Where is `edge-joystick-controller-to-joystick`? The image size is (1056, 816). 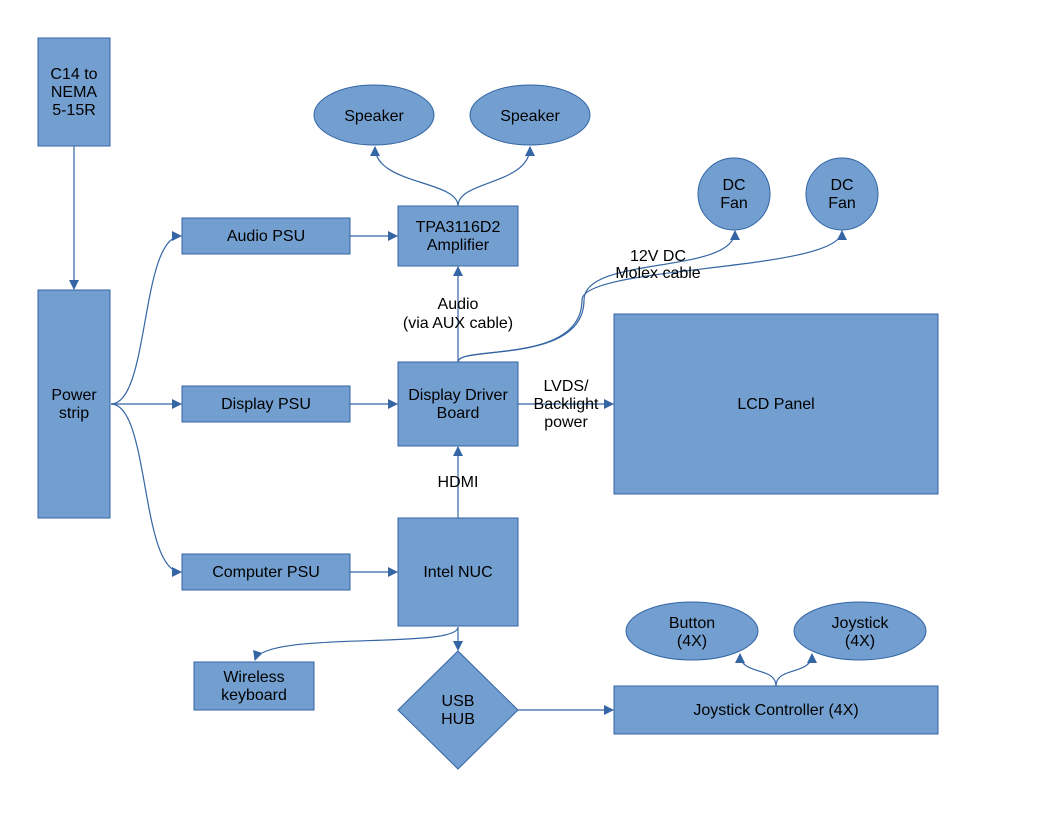
edge-joystick-controller-to-joystick is located at coordinates (796, 670).